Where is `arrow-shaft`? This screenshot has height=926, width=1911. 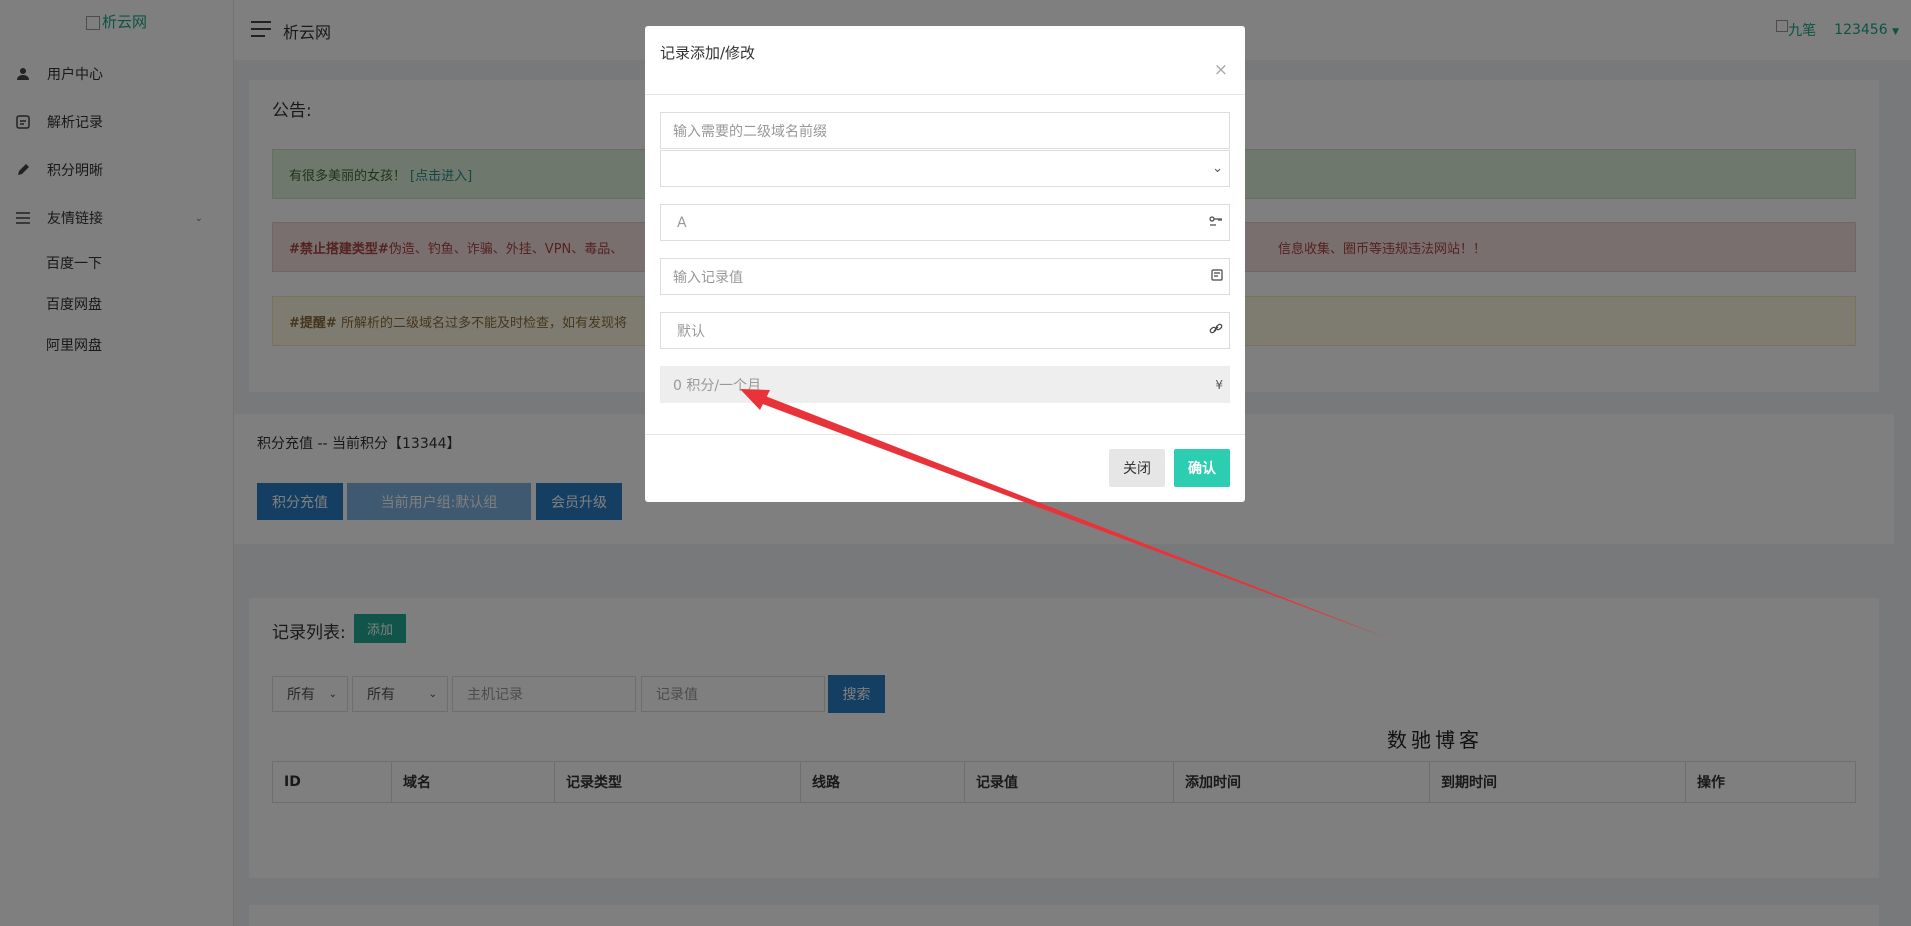 arrow-shaft is located at coordinates (1073, 516).